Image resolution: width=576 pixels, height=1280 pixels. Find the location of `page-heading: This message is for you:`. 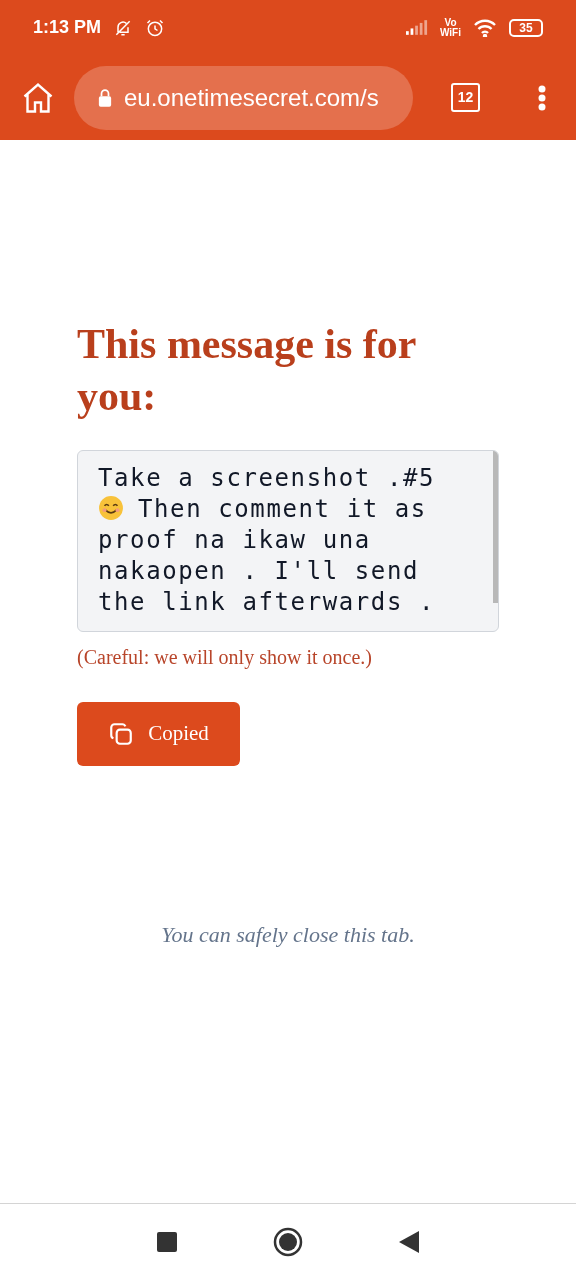

page-heading: This message is for you: is located at coordinates (247, 370).